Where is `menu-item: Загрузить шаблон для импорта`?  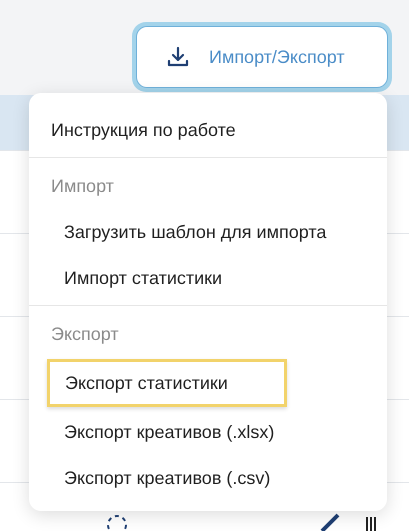
menu-item: Загрузить шаблон для импорта is located at coordinates (208, 232).